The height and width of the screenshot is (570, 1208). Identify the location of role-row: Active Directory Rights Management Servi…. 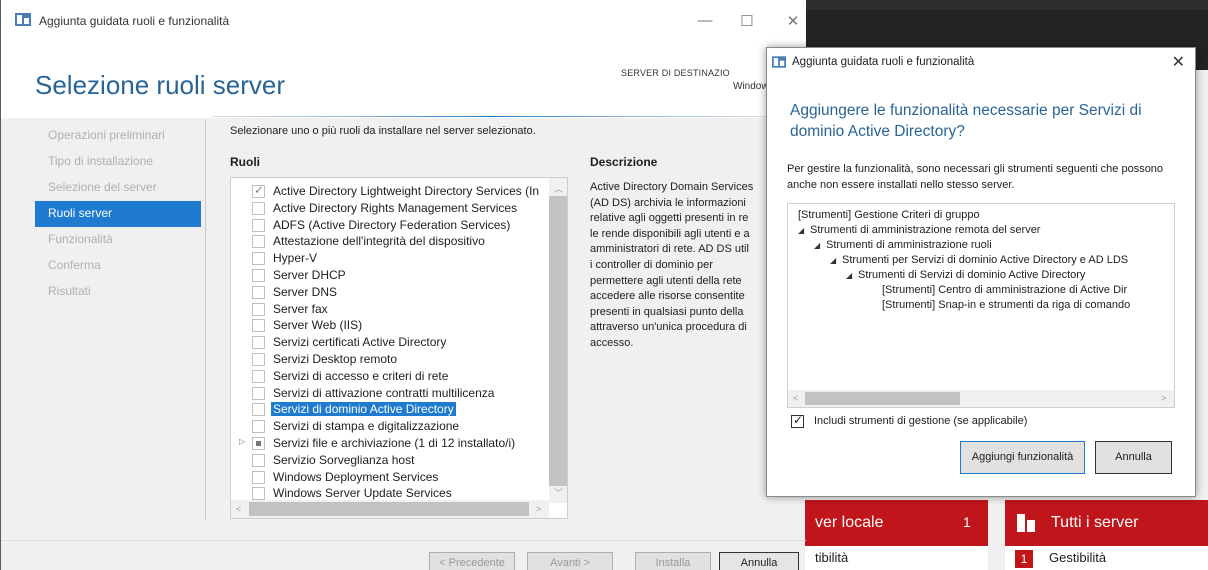
(390, 208).